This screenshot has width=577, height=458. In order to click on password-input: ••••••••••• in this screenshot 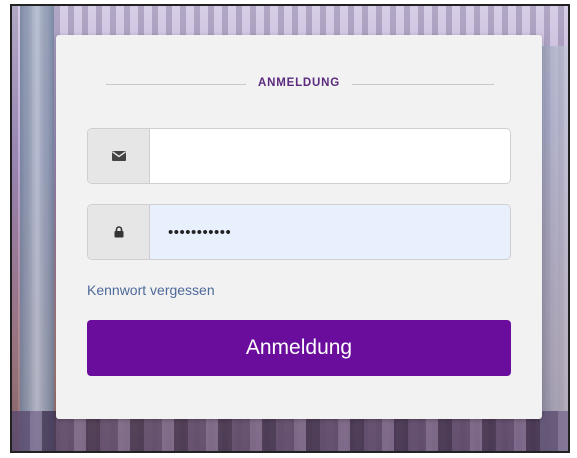, I will do `click(330, 232)`.